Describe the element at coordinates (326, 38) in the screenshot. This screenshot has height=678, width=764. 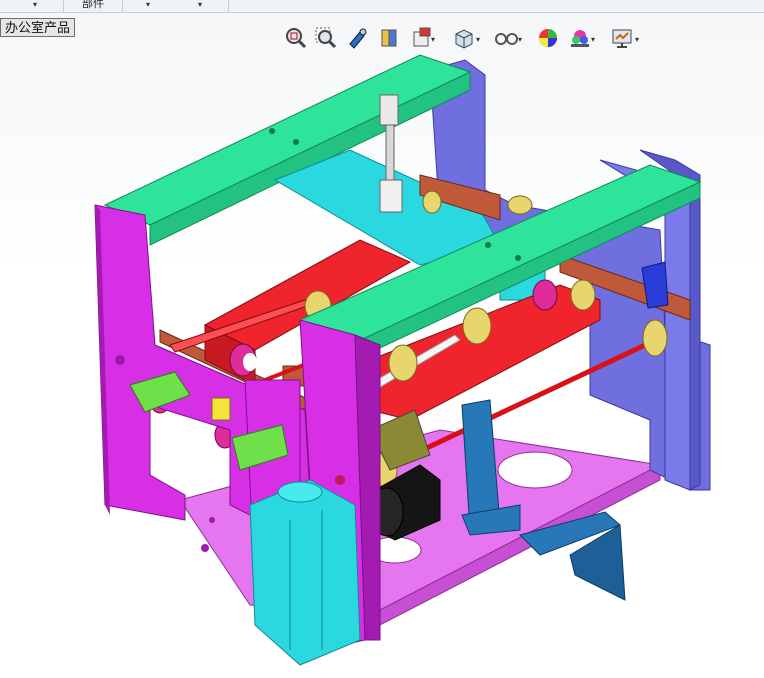
I see `zoom-to-area-icon` at that location.